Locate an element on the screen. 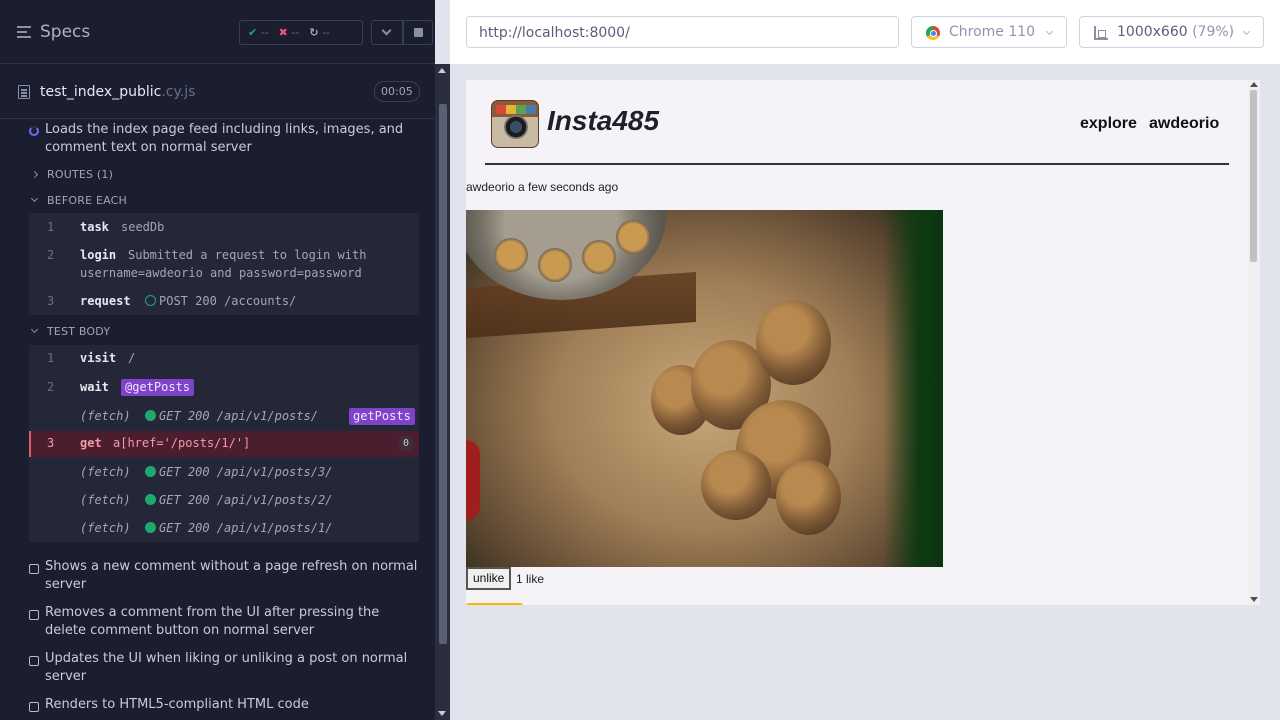 This screenshot has height=720, width=1280. failed-stat: ✖ -- is located at coordinates (289, 32).